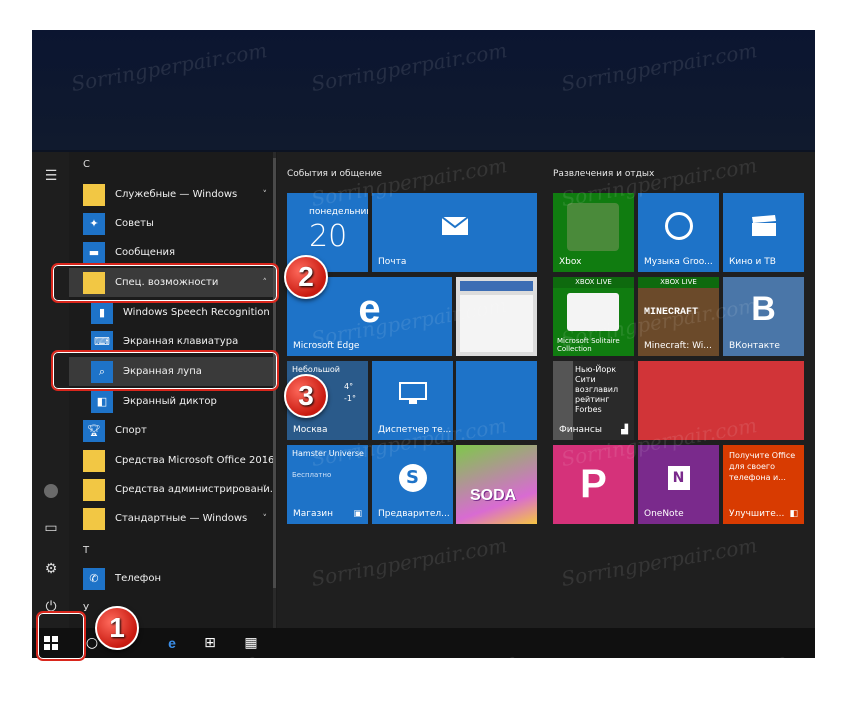 The height and width of the screenshot is (706, 847). Describe the element at coordinates (51, 491) in the screenshot. I see `user-avatar-icon` at that location.